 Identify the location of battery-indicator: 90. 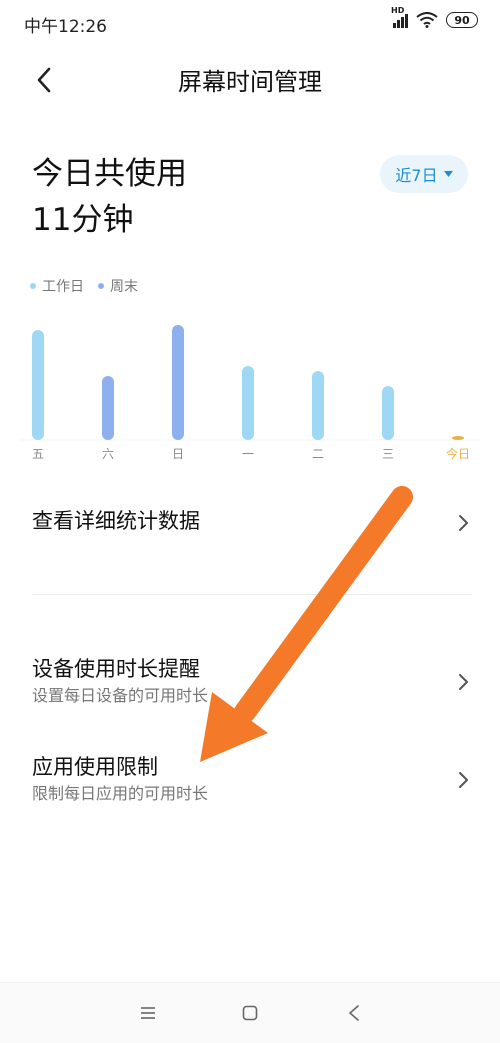
(462, 20).